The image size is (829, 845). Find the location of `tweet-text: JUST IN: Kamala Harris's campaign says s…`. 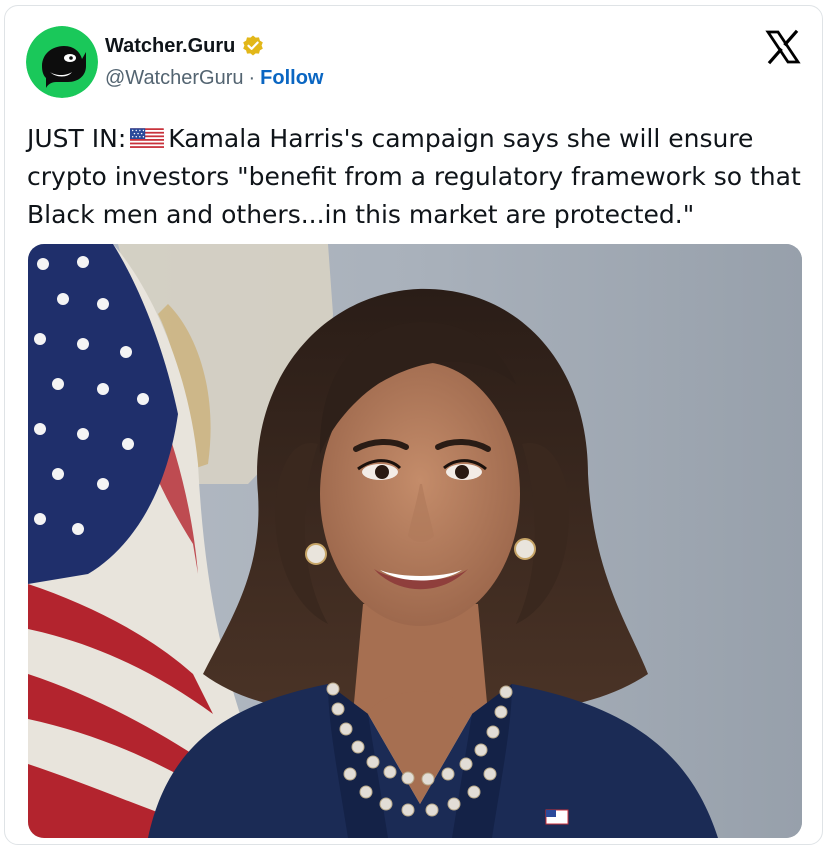

tweet-text: JUST IN: Kamala Harris's campaign says s… is located at coordinates (417, 177).